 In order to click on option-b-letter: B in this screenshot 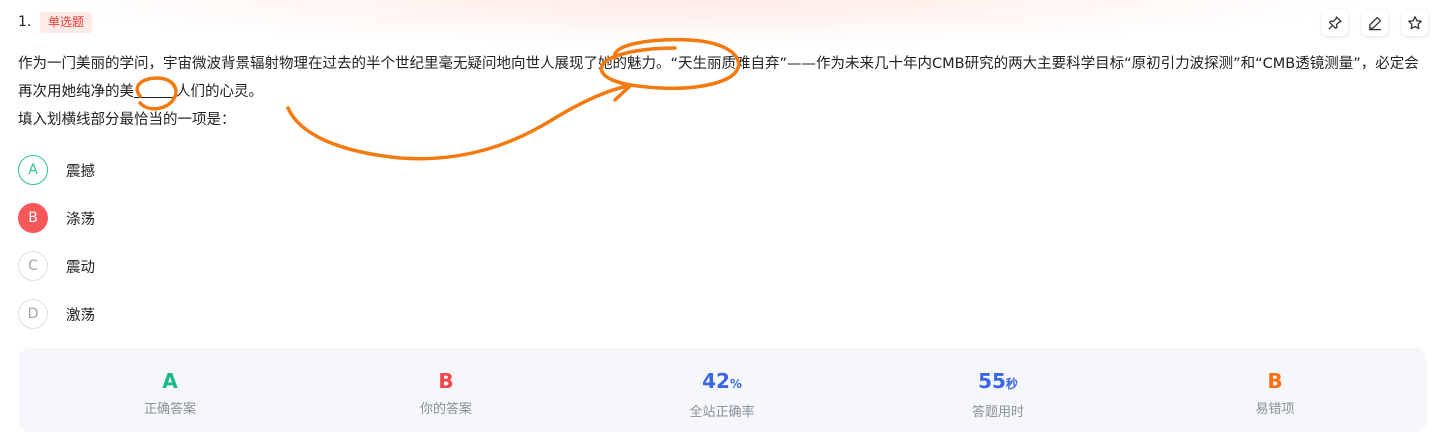, I will do `click(33, 218)`.